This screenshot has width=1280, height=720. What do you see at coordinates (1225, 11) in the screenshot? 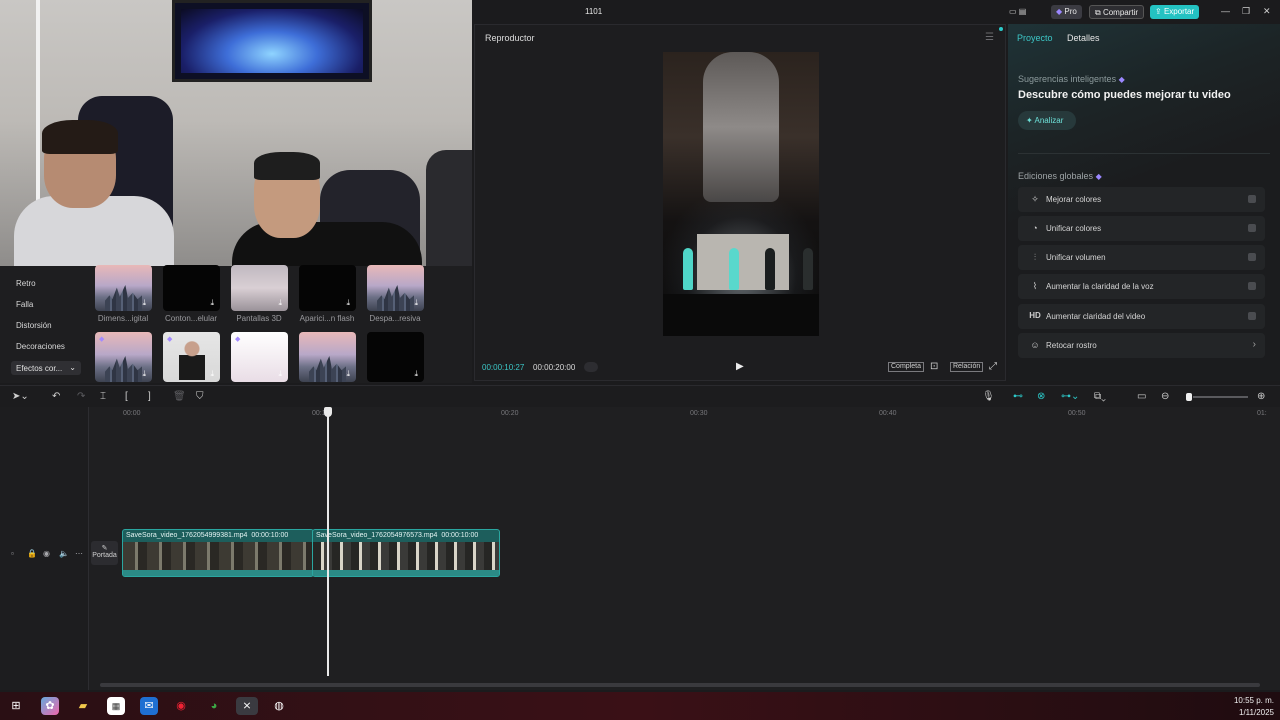
I see `minimize-icon: —` at bounding box center [1225, 11].